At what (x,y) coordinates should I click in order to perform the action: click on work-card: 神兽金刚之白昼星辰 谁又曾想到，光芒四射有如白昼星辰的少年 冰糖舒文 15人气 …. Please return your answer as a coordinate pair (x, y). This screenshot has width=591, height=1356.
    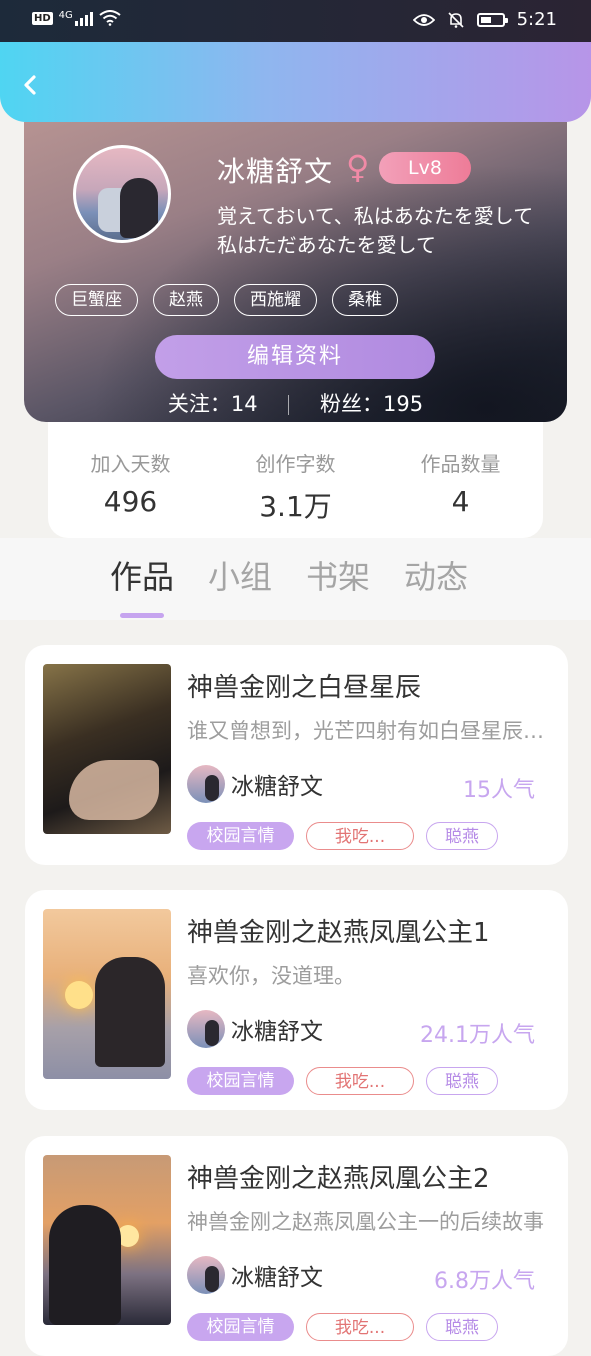
    Looking at the image, I should click on (296, 755).